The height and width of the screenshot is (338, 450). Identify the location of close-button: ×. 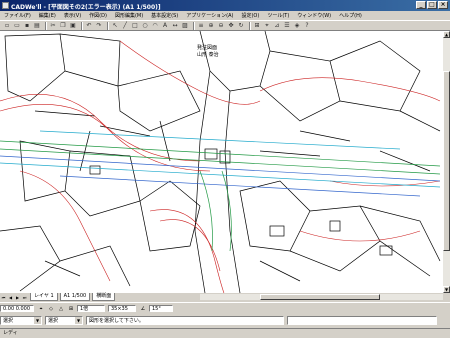
(443, 5).